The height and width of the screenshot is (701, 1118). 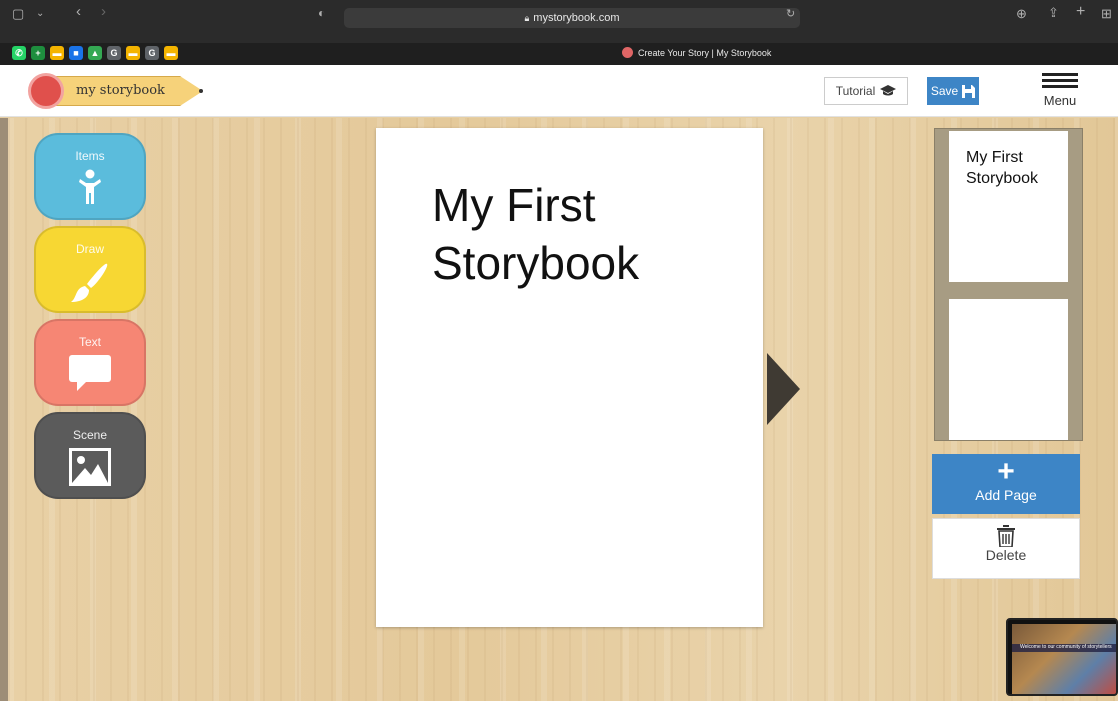 I want to click on reload-icon: ↻, so click(x=790, y=14).